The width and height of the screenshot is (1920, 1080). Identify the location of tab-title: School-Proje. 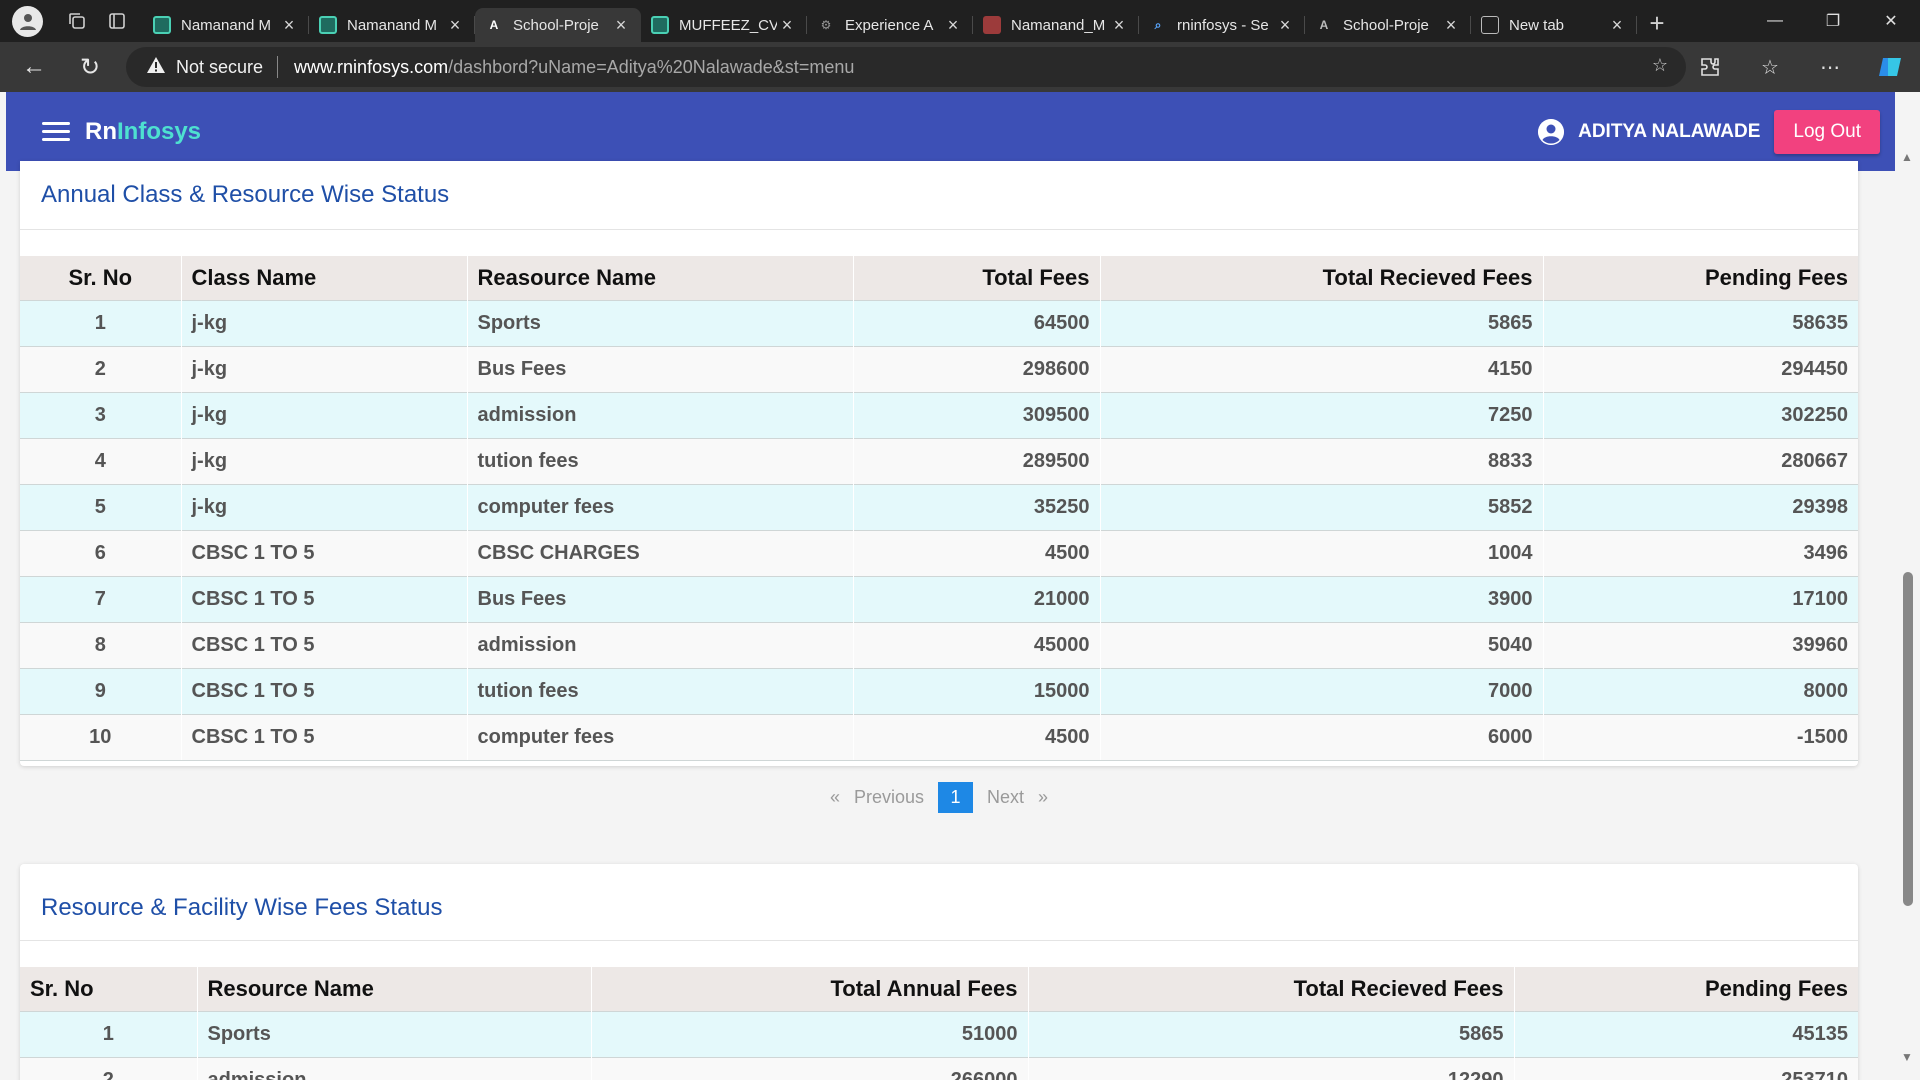
(1386, 25).